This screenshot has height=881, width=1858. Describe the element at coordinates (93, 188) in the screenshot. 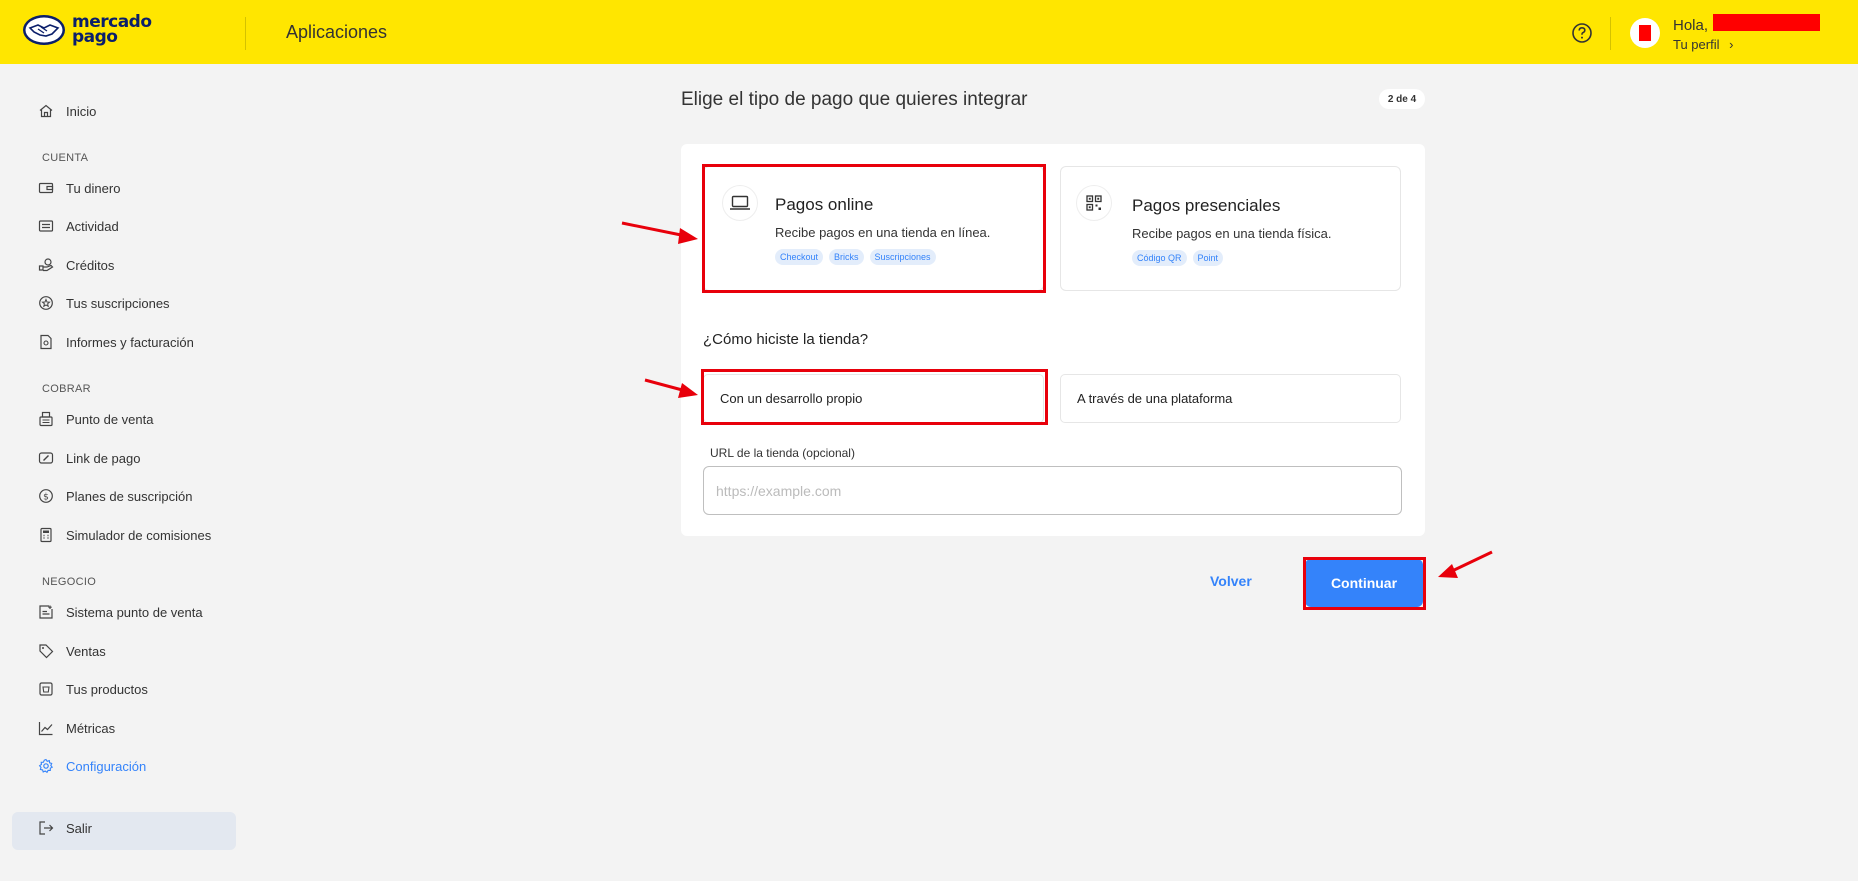

I see `sidebar-item-label: Tu dinero` at that location.